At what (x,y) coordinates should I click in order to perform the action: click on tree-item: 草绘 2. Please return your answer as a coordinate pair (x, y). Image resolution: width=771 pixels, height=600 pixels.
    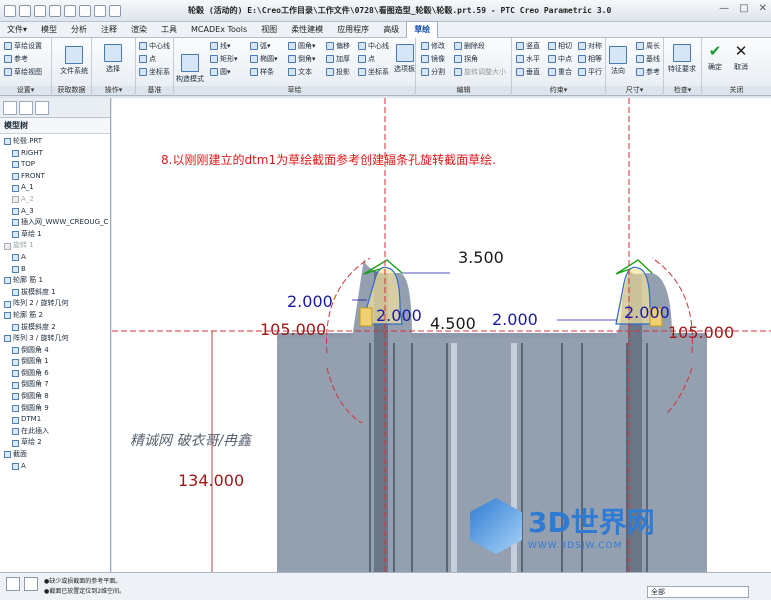
    Looking at the image, I should click on (55, 443).